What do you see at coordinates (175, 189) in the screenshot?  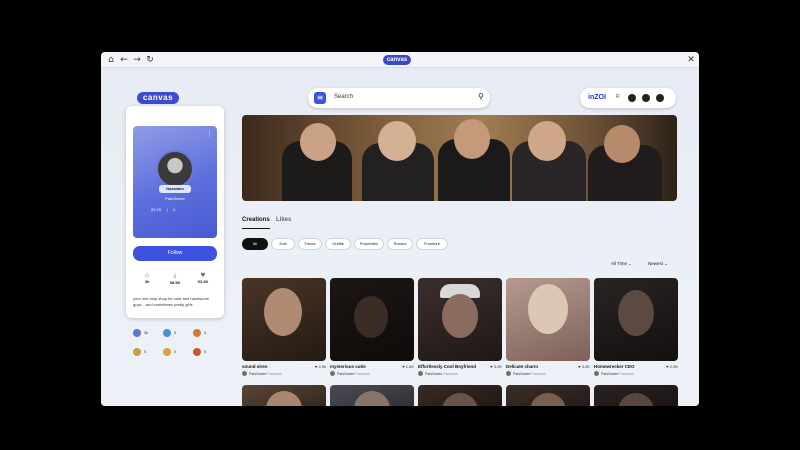 I see `profile-nameplate: Nazadam` at bounding box center [175, 189].